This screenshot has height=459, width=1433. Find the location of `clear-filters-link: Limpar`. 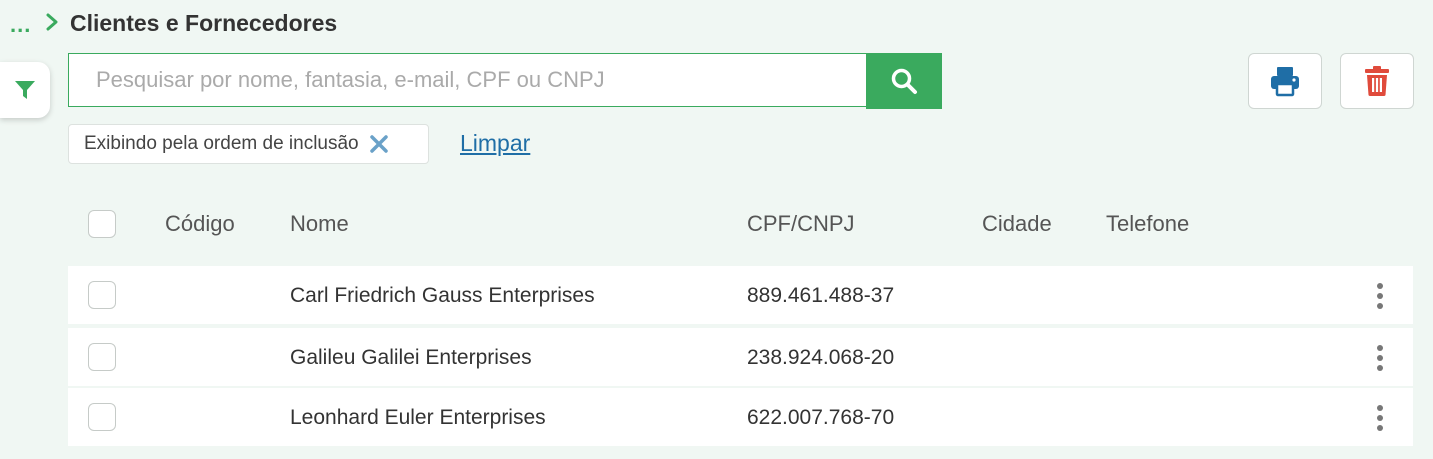

clear-filters-link: Limpar is located at coordinates (495, 143).